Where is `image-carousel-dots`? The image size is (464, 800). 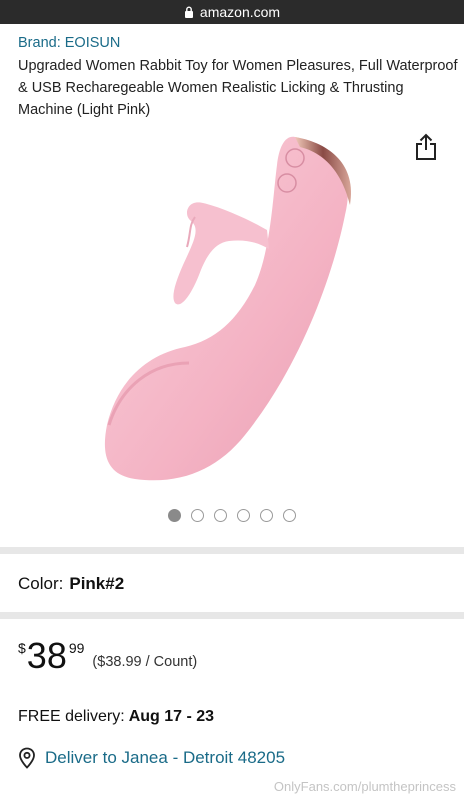 image-carousel-dots is located at coordinates (232, 516).